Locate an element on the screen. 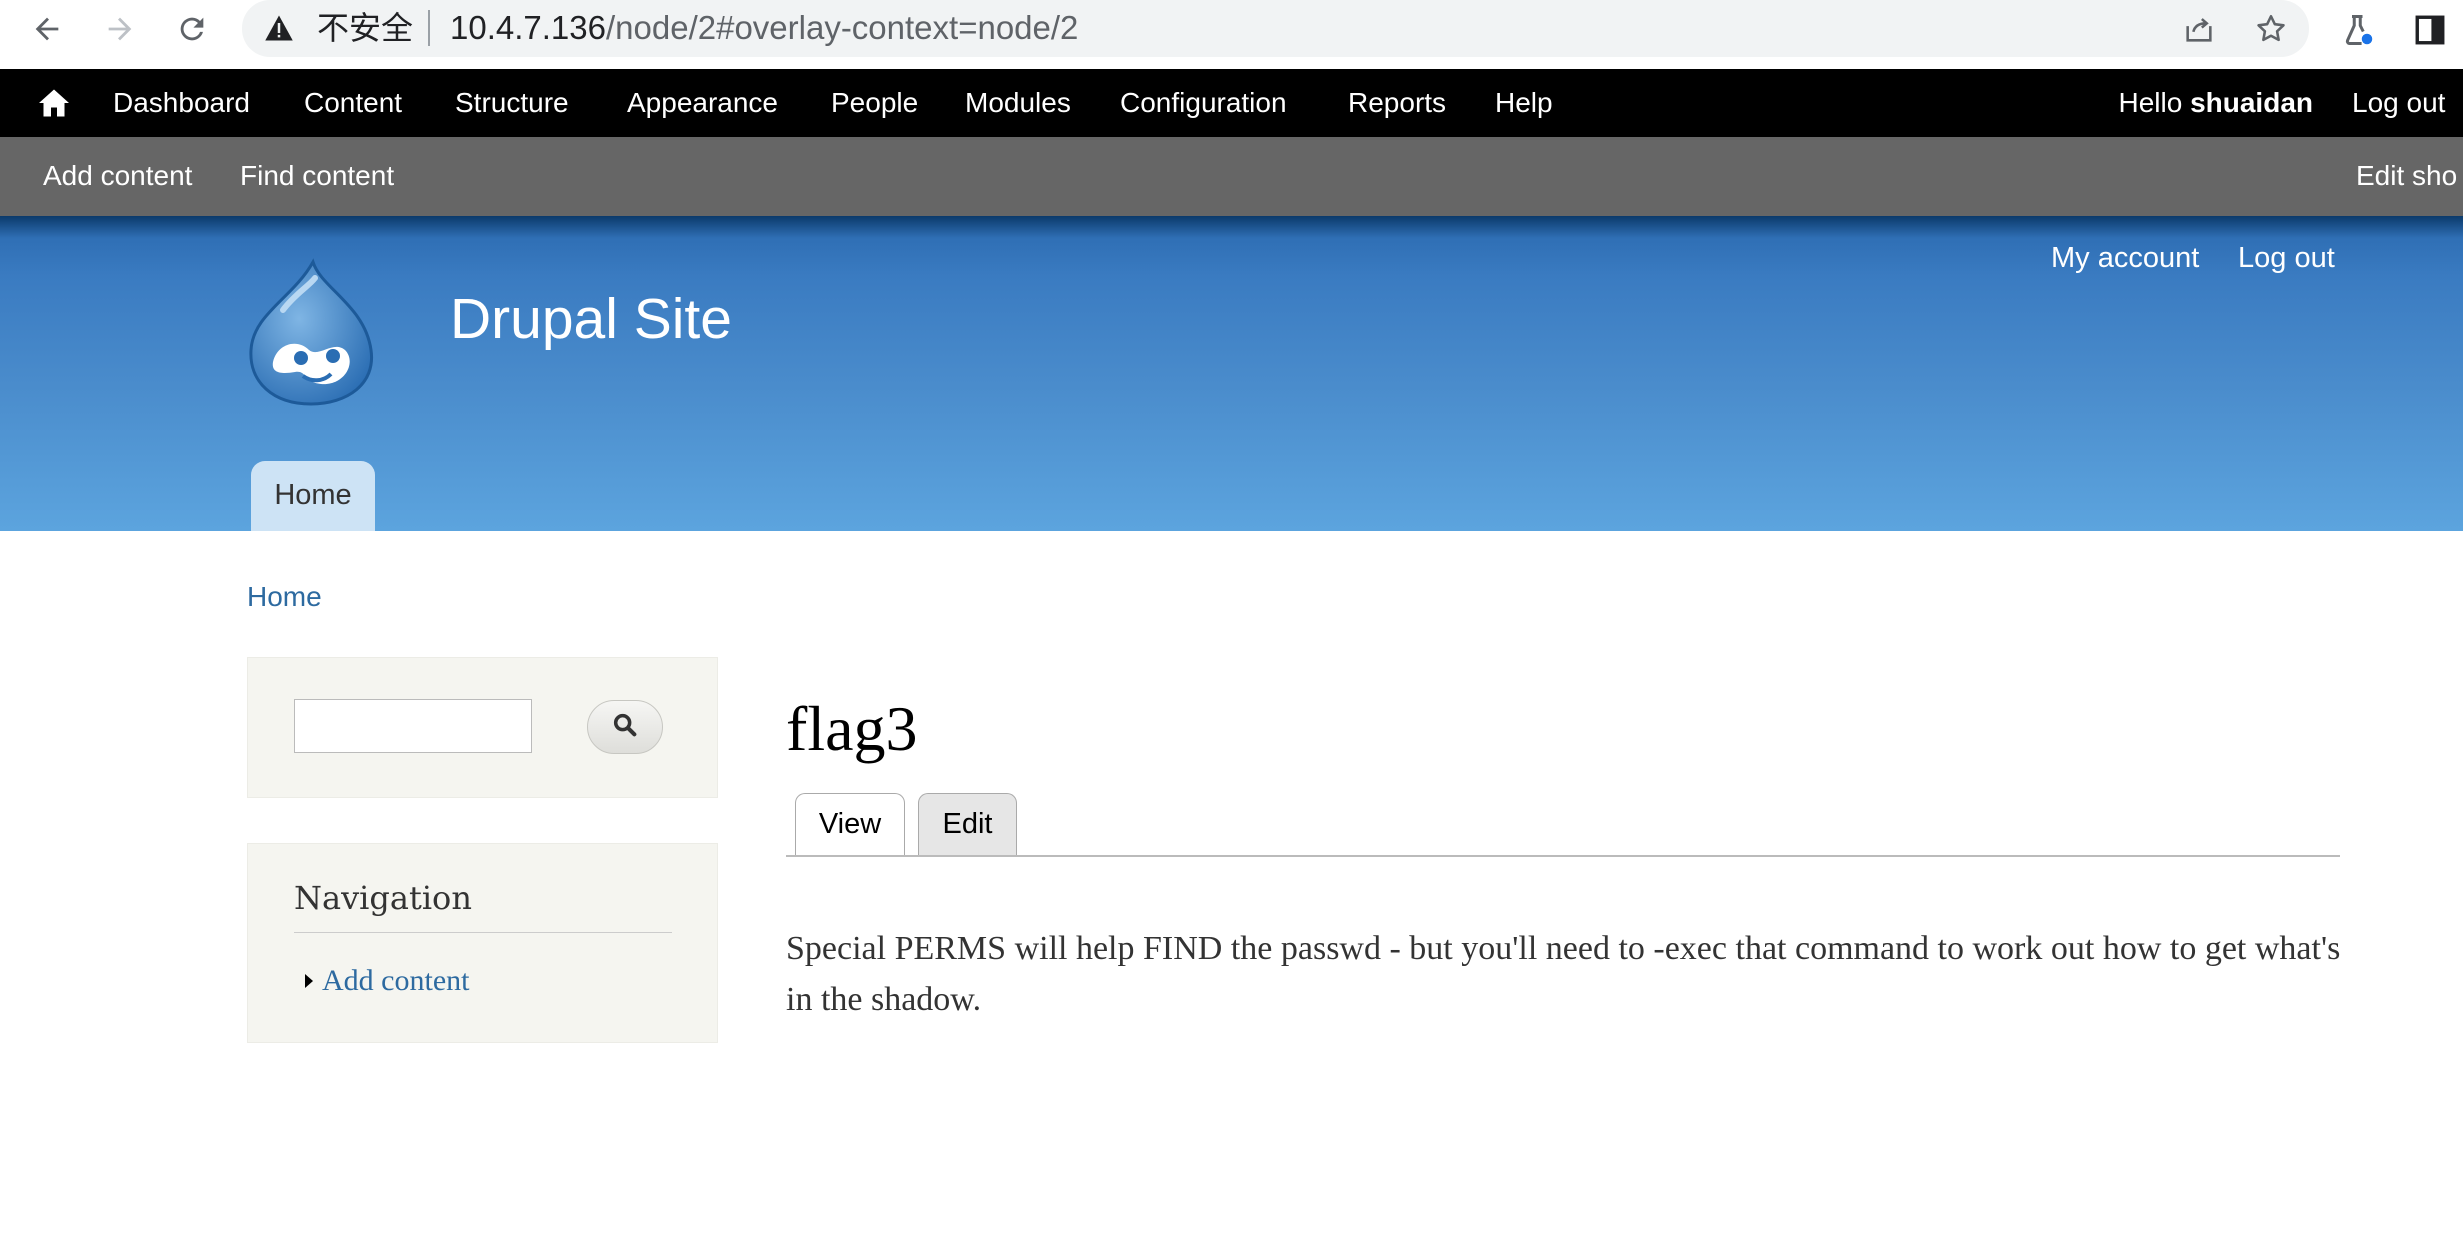 The width and height of the screenshot is (2463, 1246). tab-edit: Edit is located at coordinates (967, 824).